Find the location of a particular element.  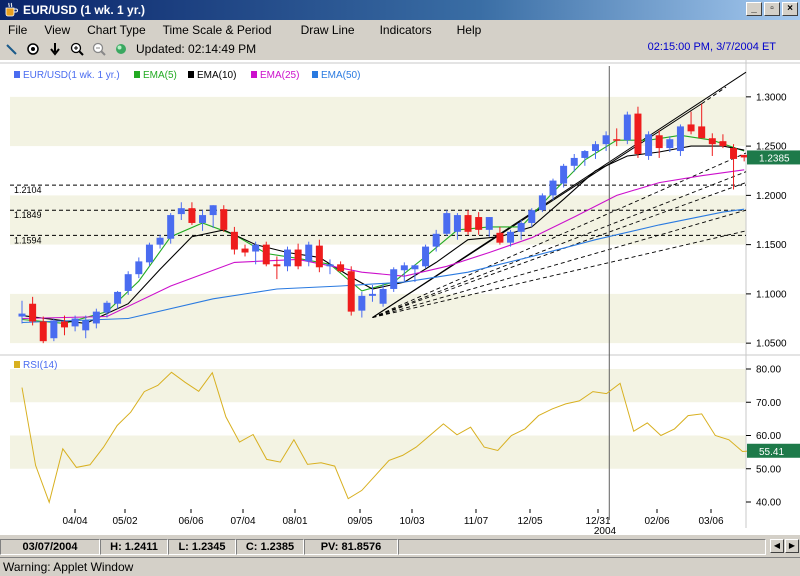

java-cup-icon is located at coordinates (11, 9).